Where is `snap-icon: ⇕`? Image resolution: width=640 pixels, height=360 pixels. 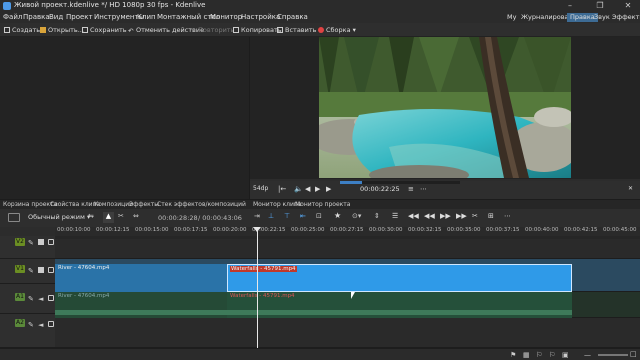
snap-icon: ⇕ is located at coordinates (377, 216).